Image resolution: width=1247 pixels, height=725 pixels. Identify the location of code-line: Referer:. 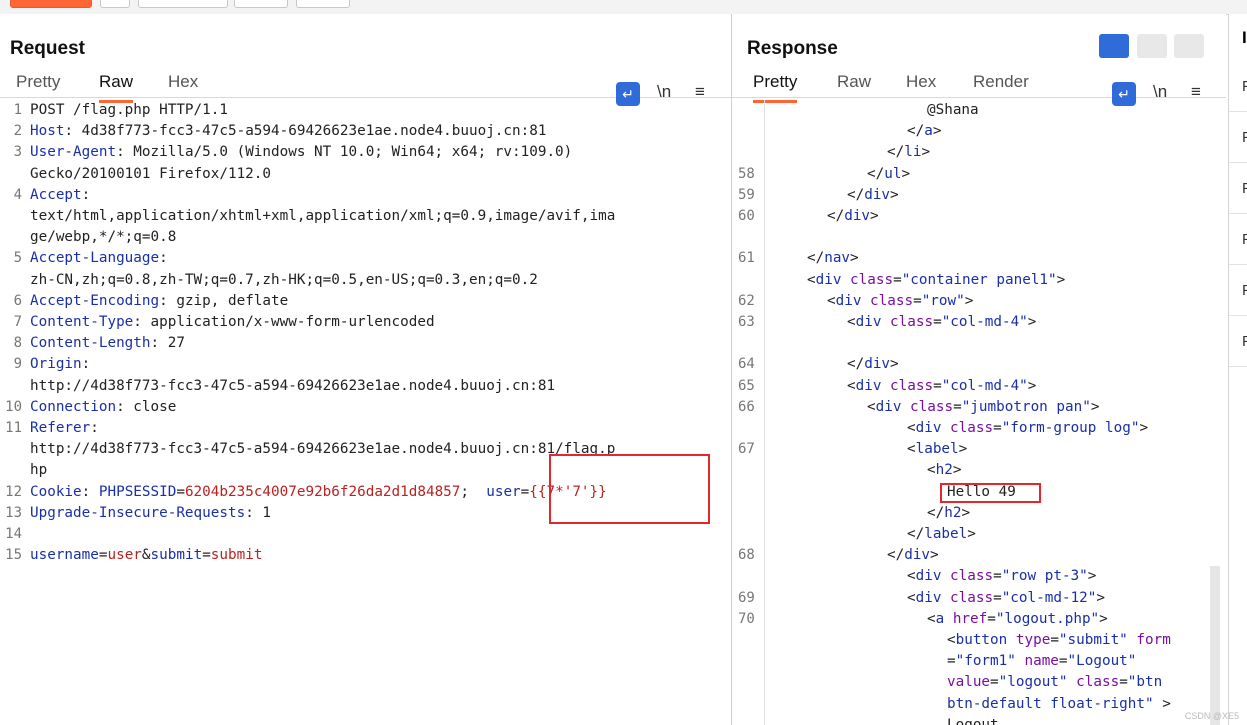
(64, 428).